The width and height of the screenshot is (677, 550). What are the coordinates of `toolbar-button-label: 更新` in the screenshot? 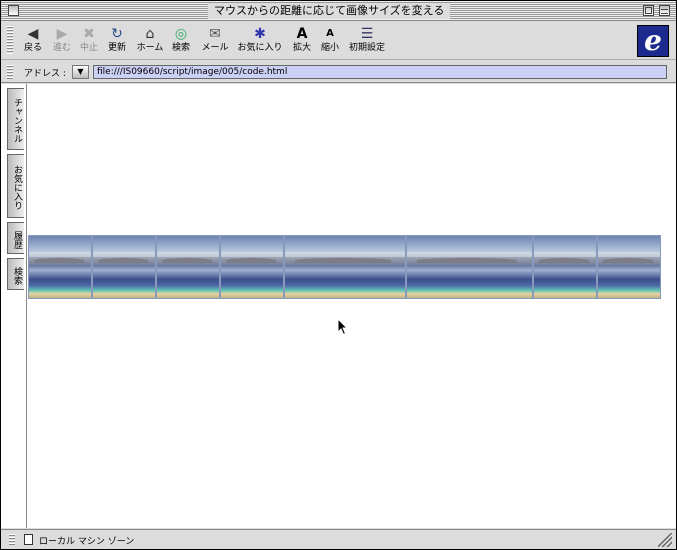 It's located at (116, 48).